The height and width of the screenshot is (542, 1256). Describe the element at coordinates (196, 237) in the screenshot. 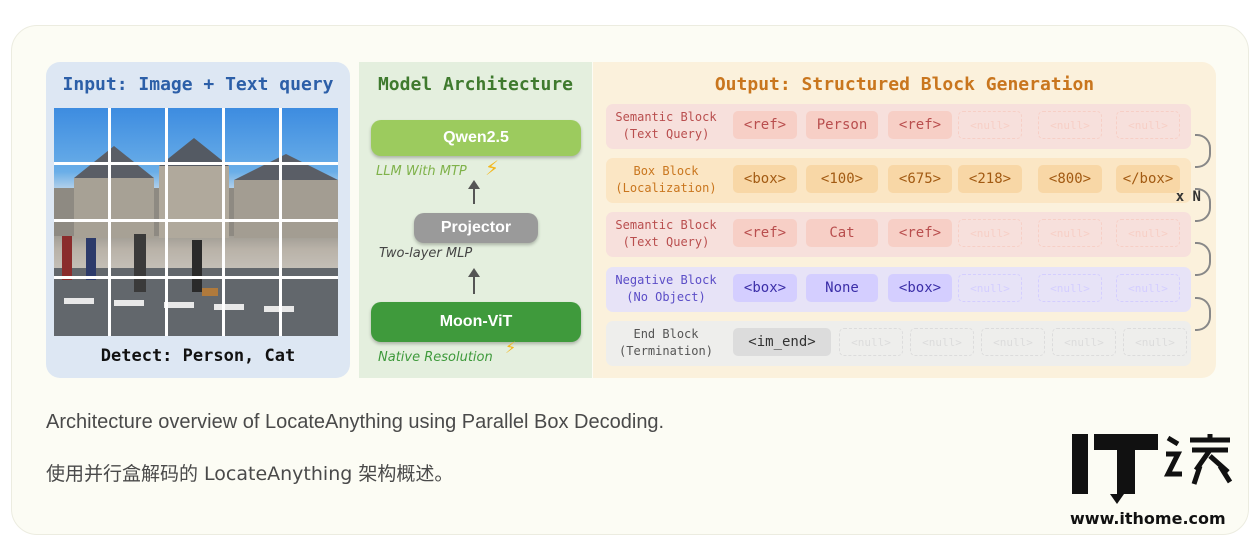

I see `building-illustration` at that location.